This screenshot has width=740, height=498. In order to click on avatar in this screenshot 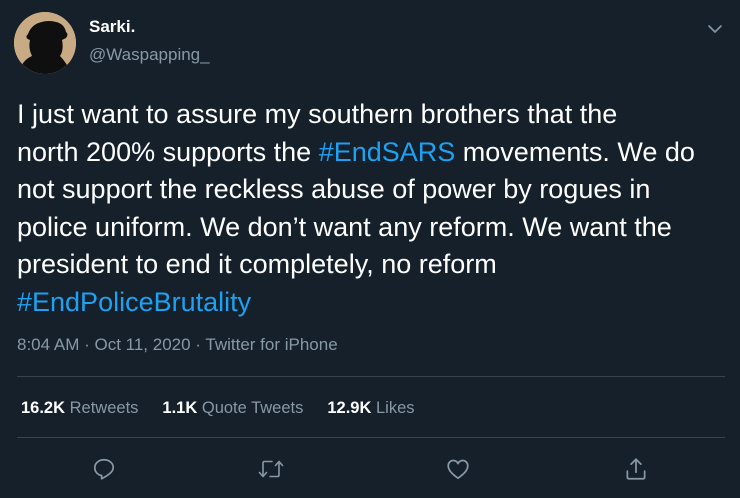, I will do `click(45, 43)`.